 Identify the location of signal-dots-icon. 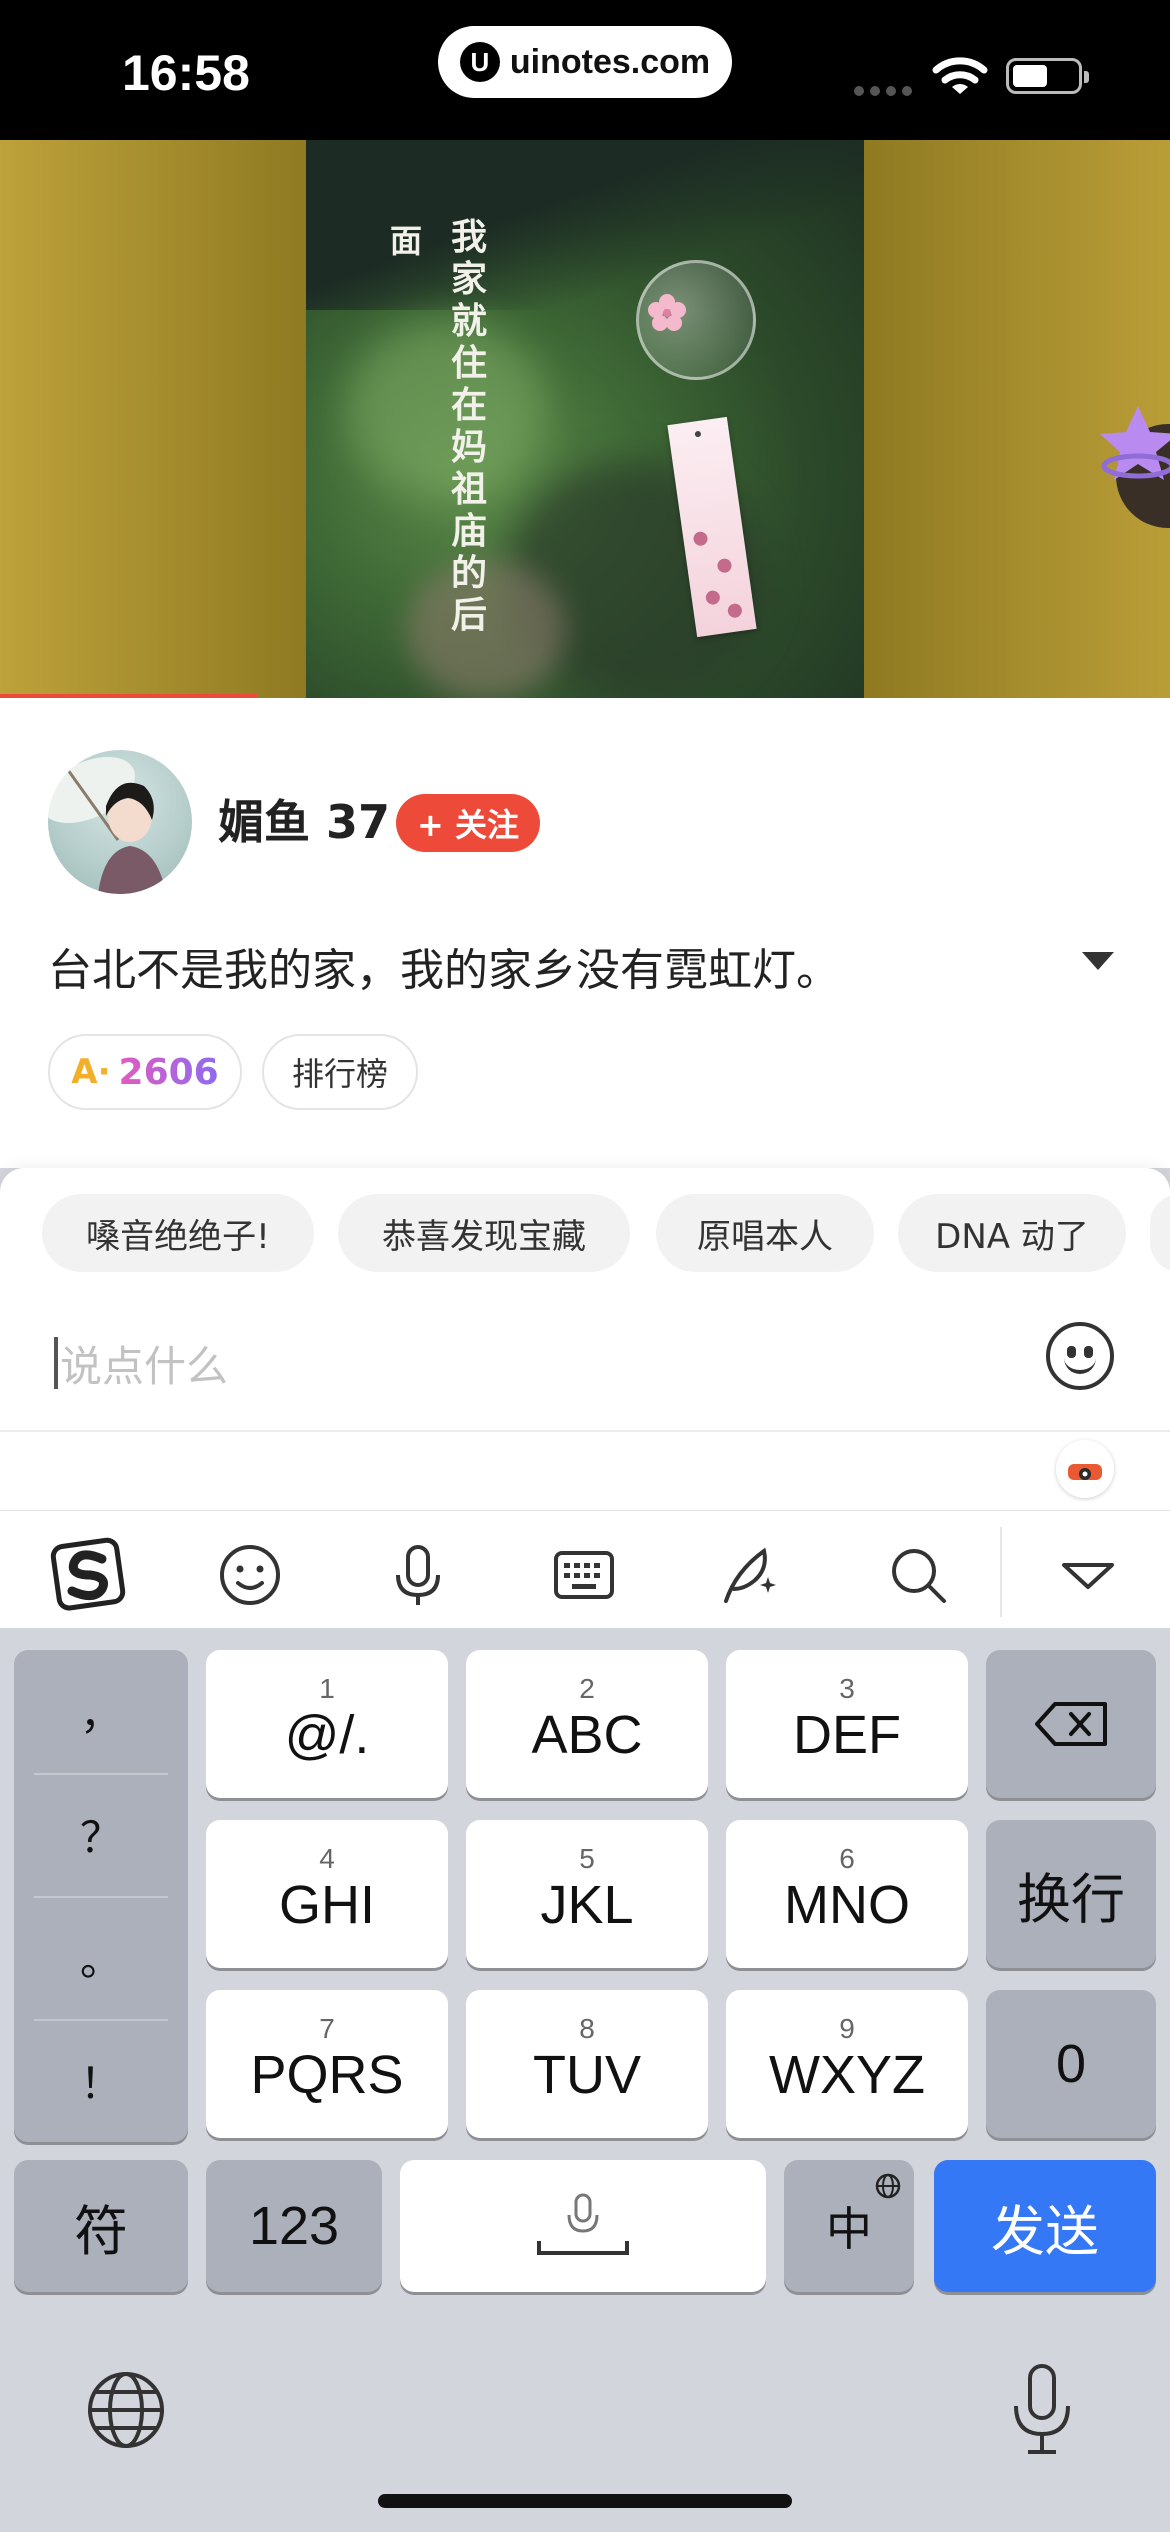
(883, 91).